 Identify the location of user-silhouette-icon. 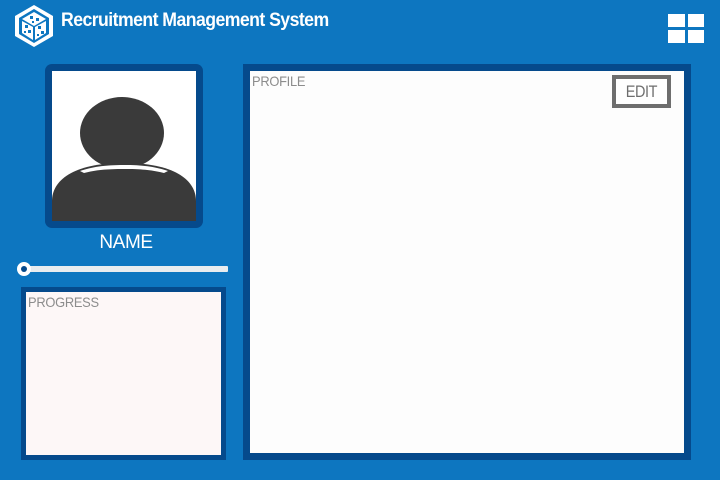
(124, 159).